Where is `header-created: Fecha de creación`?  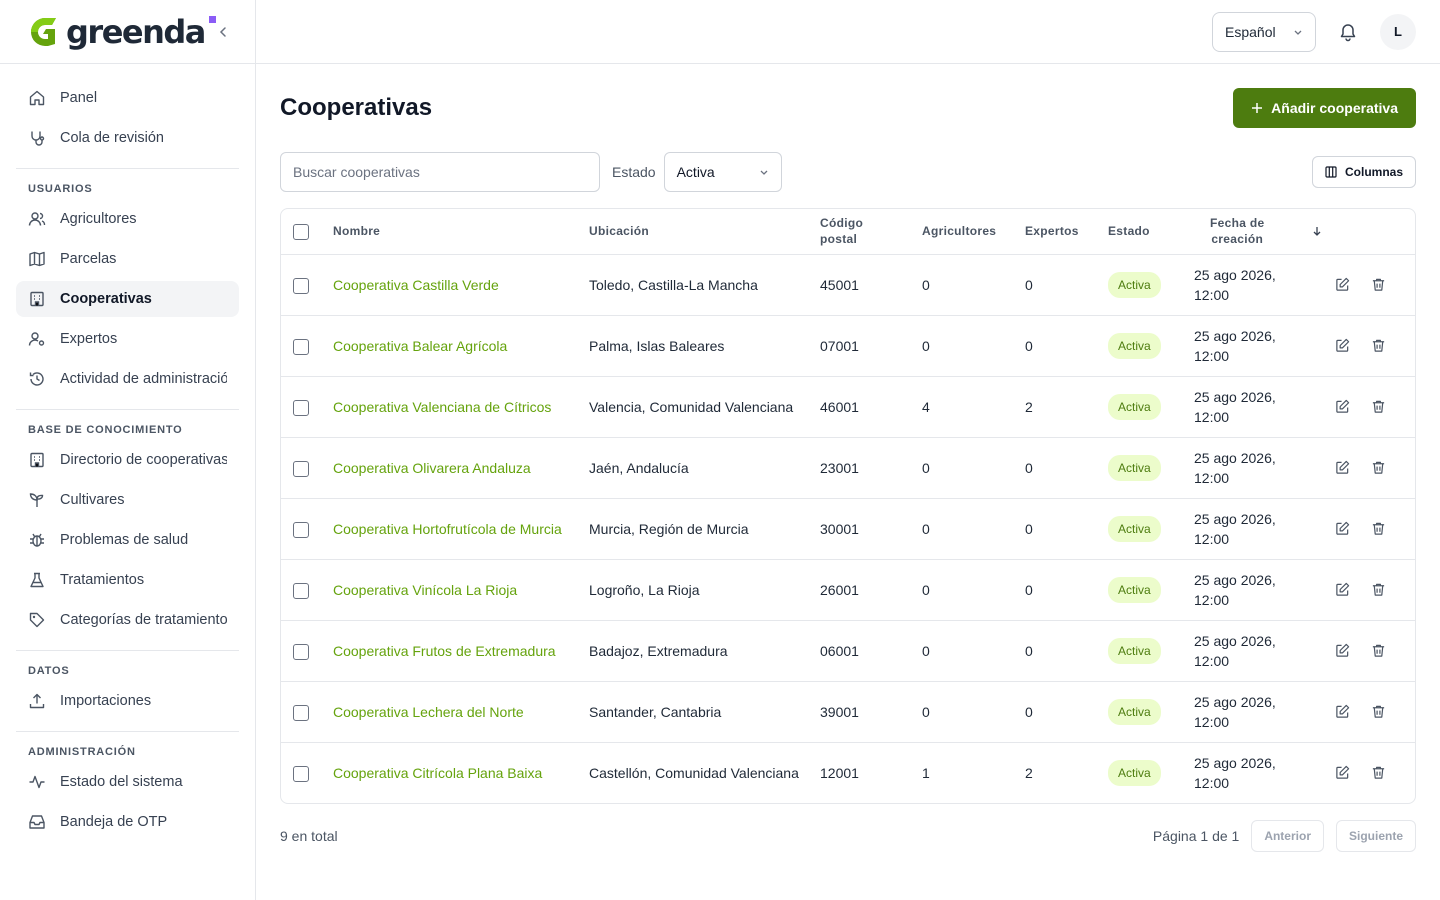 header-created: Fecha de creación is located at coordinates (1254, 232).